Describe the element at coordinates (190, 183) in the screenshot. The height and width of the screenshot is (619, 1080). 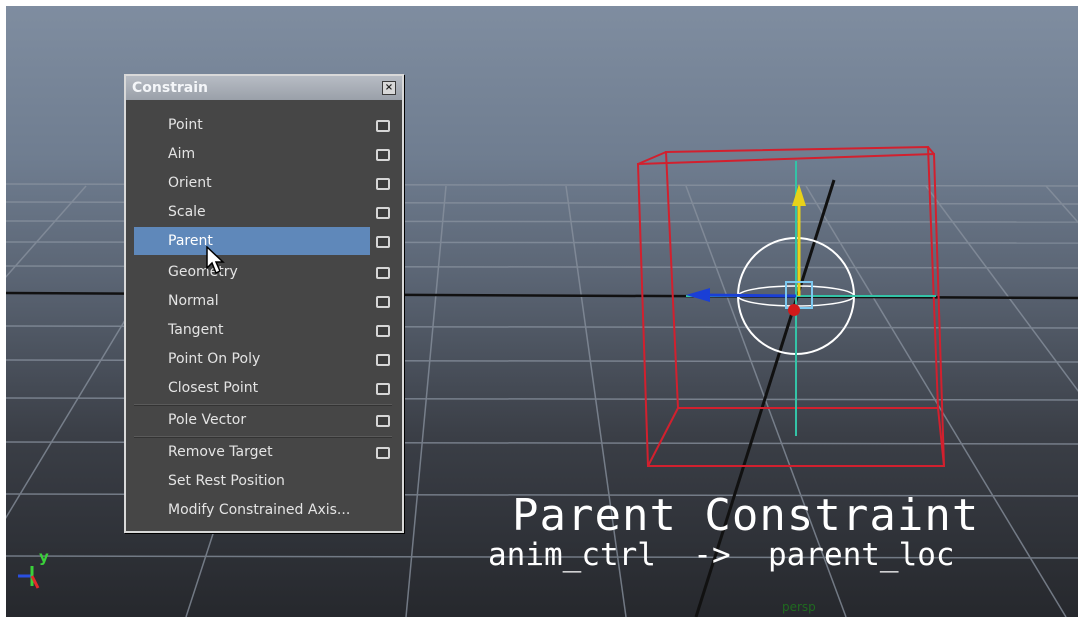
I see `menu-item-label: Orient` at that location.